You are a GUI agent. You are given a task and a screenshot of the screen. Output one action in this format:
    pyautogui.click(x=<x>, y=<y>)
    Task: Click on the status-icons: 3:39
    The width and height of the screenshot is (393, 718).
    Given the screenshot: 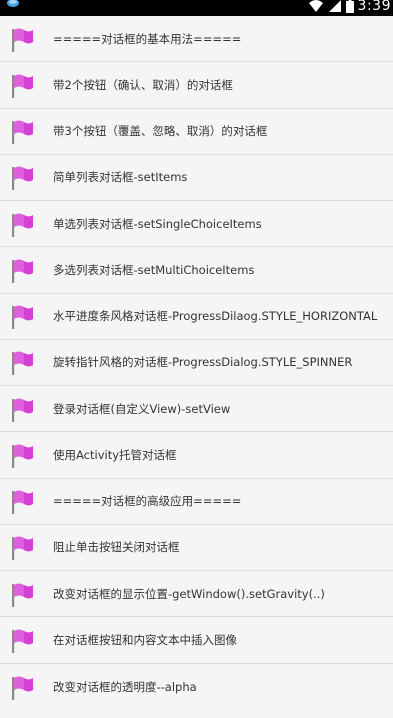 What is the action you would take?
    pyautogui.click(x=350, y=7)
    